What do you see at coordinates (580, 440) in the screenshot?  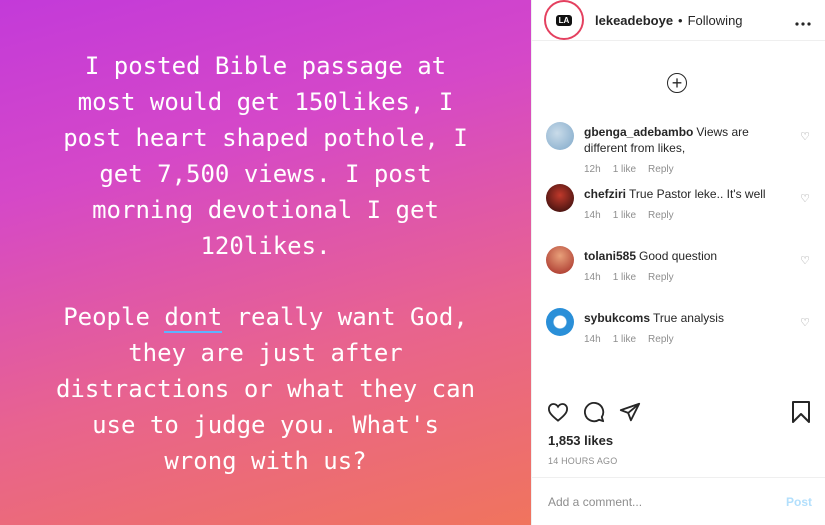 I see `likes-count: 1,853 likes` at bounding box center [580, 440].